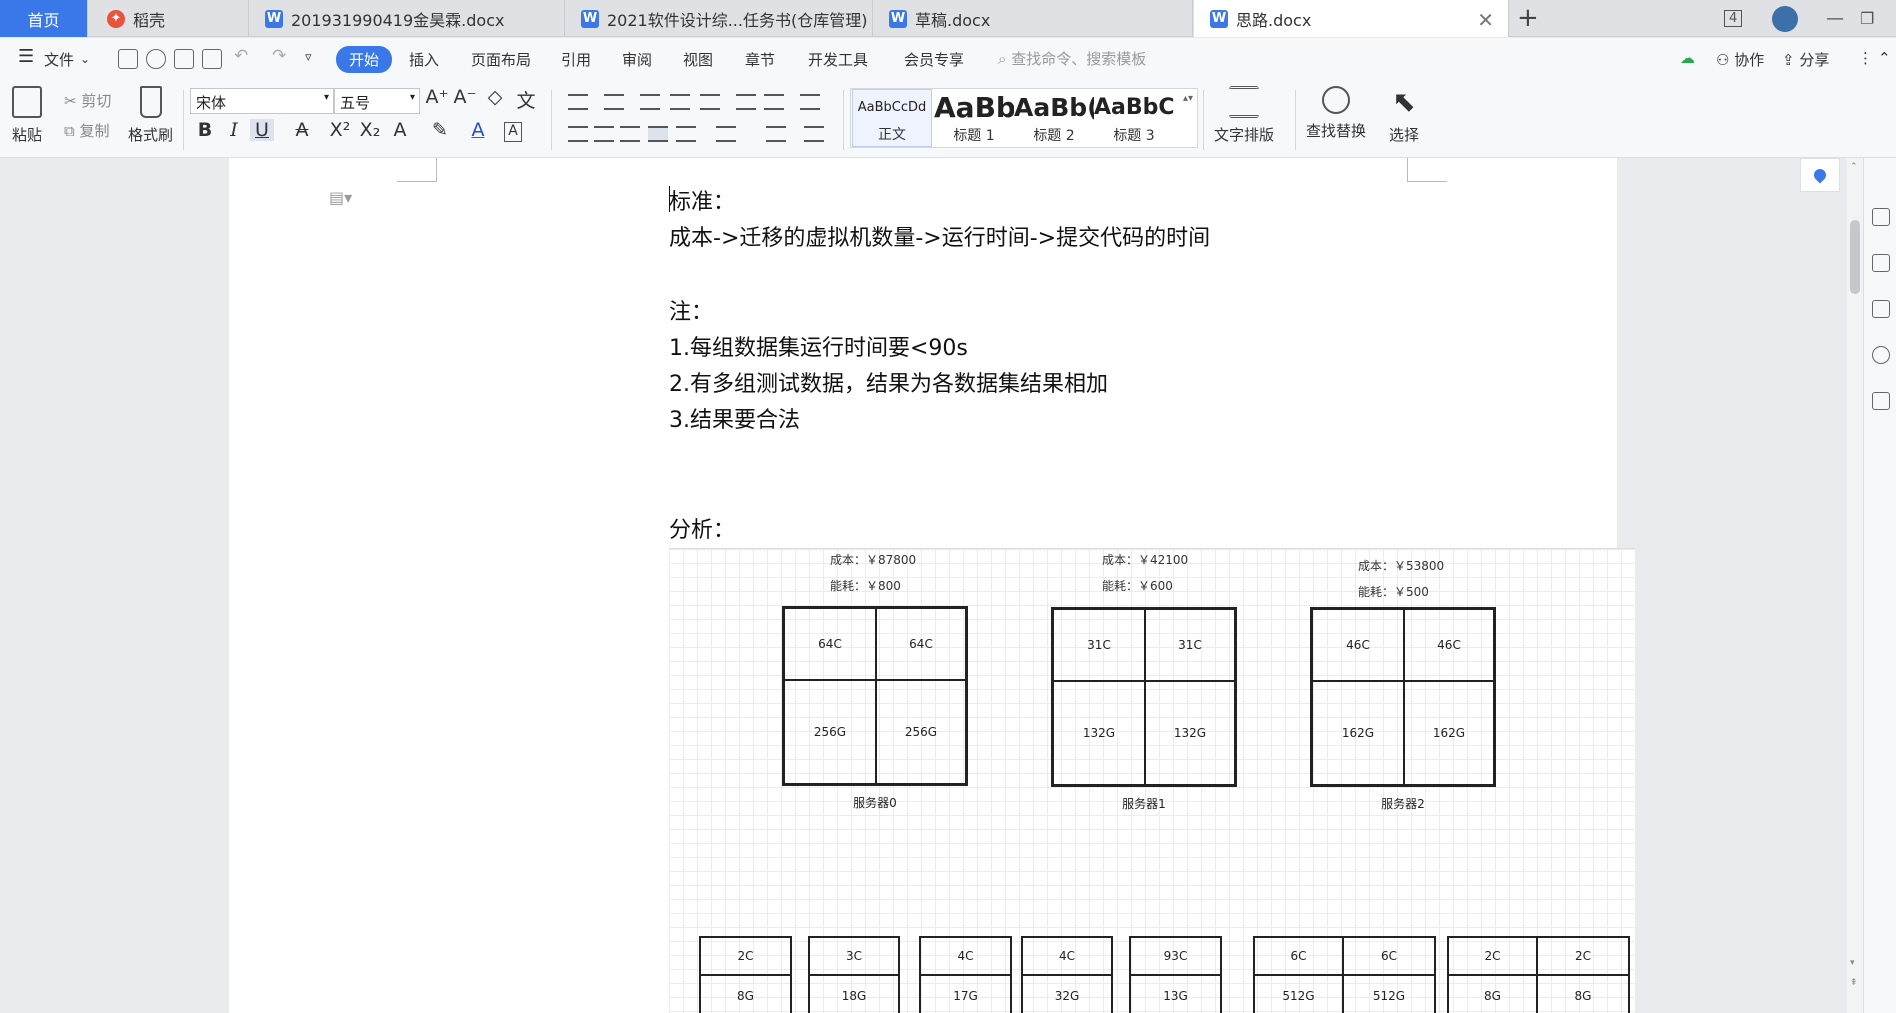 The height and width of the screenshot is (1013, 1896). Describe the element at coordinates (437, 97) in the screenshot. I see `grow-font-icon: A⁺` at that location.